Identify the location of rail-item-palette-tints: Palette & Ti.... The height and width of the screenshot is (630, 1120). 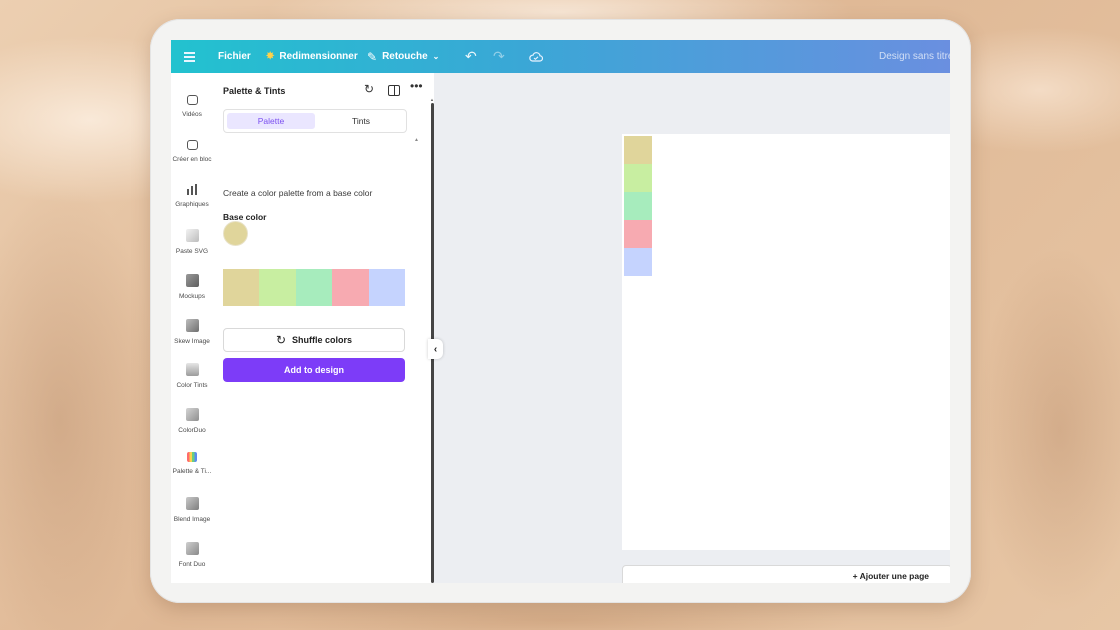
(192, 463).